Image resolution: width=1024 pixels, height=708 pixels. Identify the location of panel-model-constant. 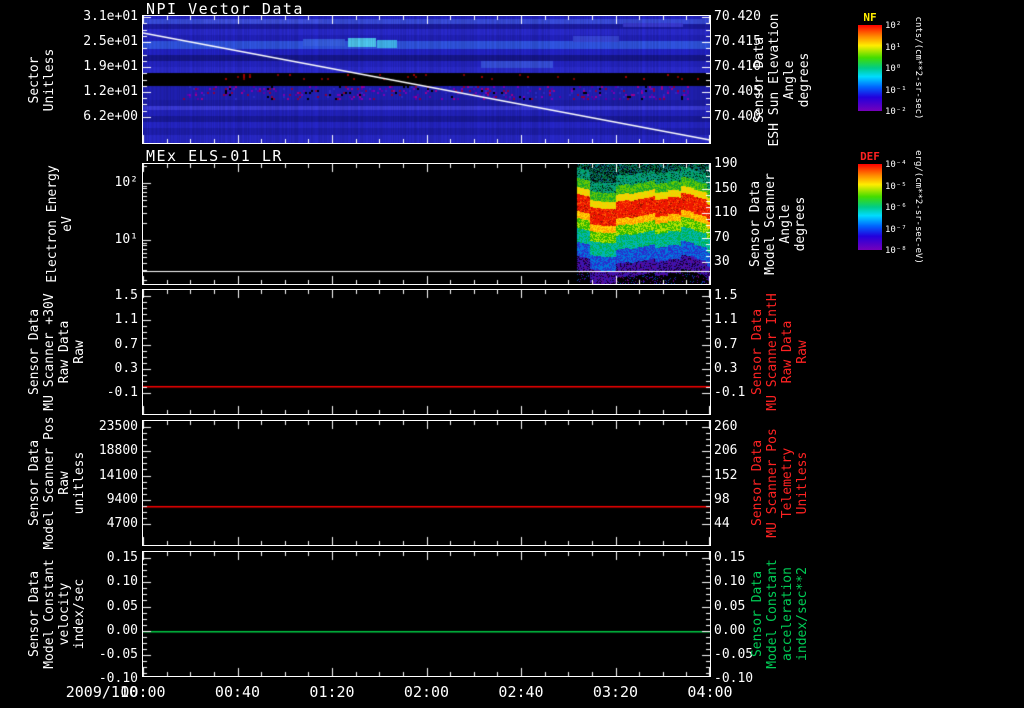
(426, 614).